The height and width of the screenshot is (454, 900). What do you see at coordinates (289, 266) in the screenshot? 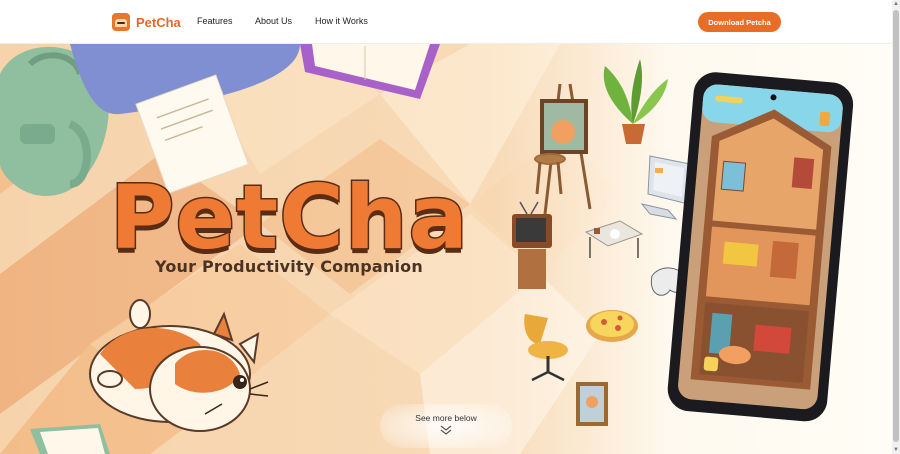
I see `hero-subtitle: Your Productivity Companion` at bounding box center [289, 266].